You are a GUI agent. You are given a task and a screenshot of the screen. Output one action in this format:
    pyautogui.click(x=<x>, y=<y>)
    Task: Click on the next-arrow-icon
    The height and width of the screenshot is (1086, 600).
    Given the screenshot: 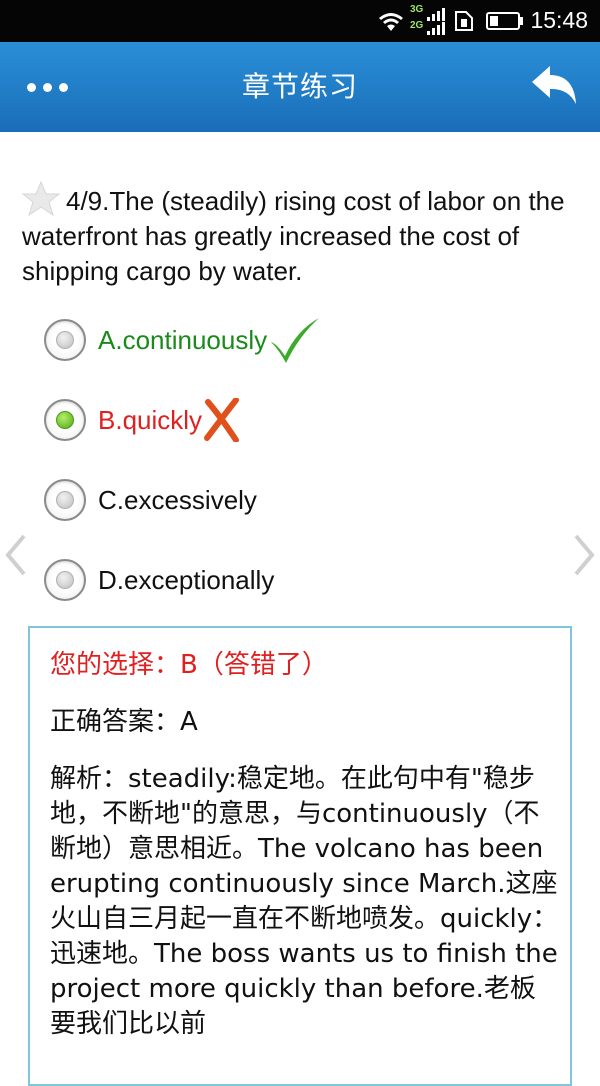 What is the action you would take?
    pyautogui.click(x=583, y=555)
    